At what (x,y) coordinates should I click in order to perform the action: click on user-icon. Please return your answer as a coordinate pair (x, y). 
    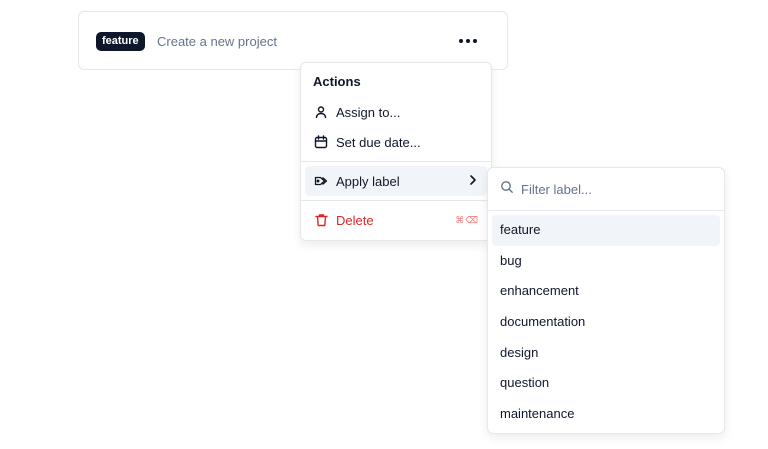
    Looking at the image, I should click on (321, 112).